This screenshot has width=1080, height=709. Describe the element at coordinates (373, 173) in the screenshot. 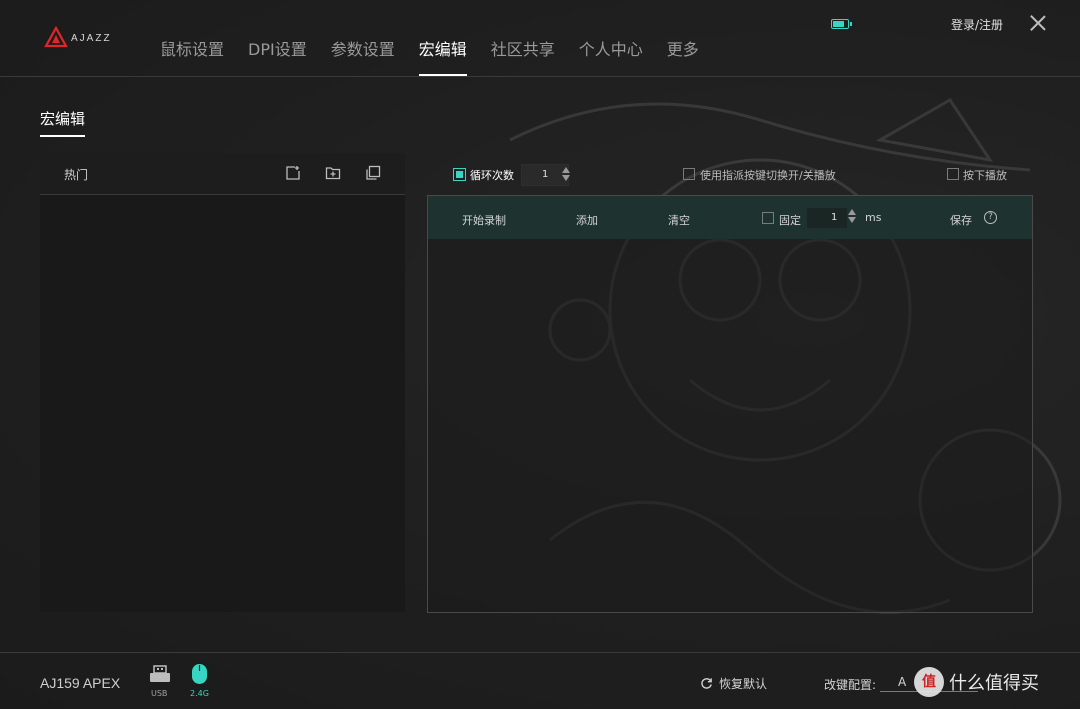

I see `copy-macro-icon` at that location.